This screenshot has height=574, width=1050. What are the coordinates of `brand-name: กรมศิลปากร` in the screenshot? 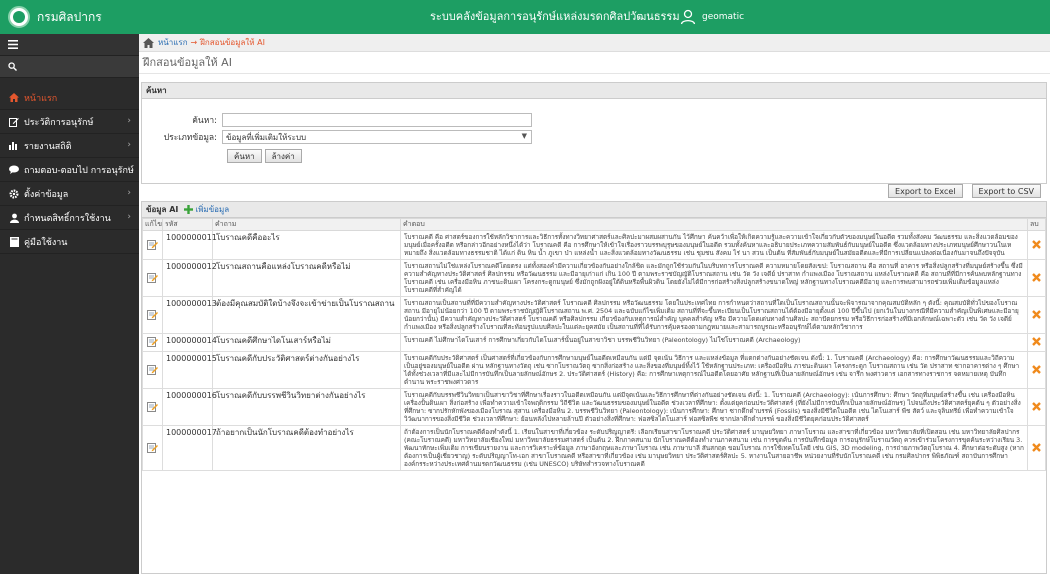 It's located at (69, 16).